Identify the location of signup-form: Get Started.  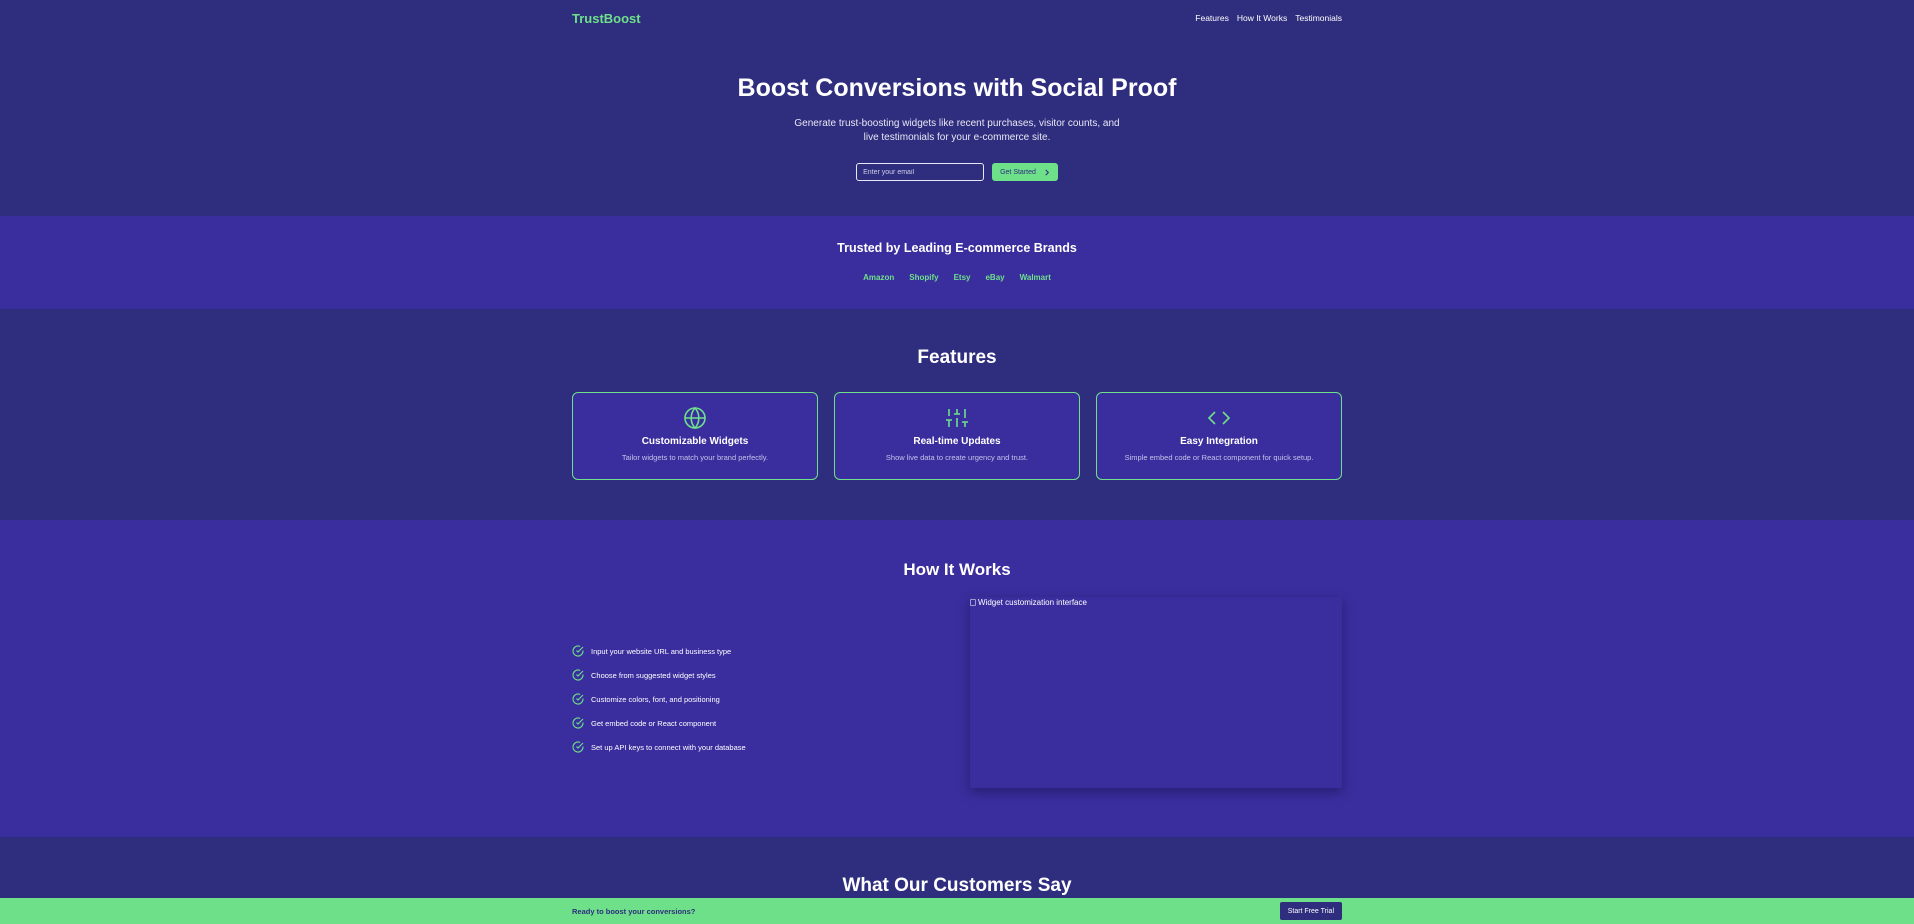
(957, 172).